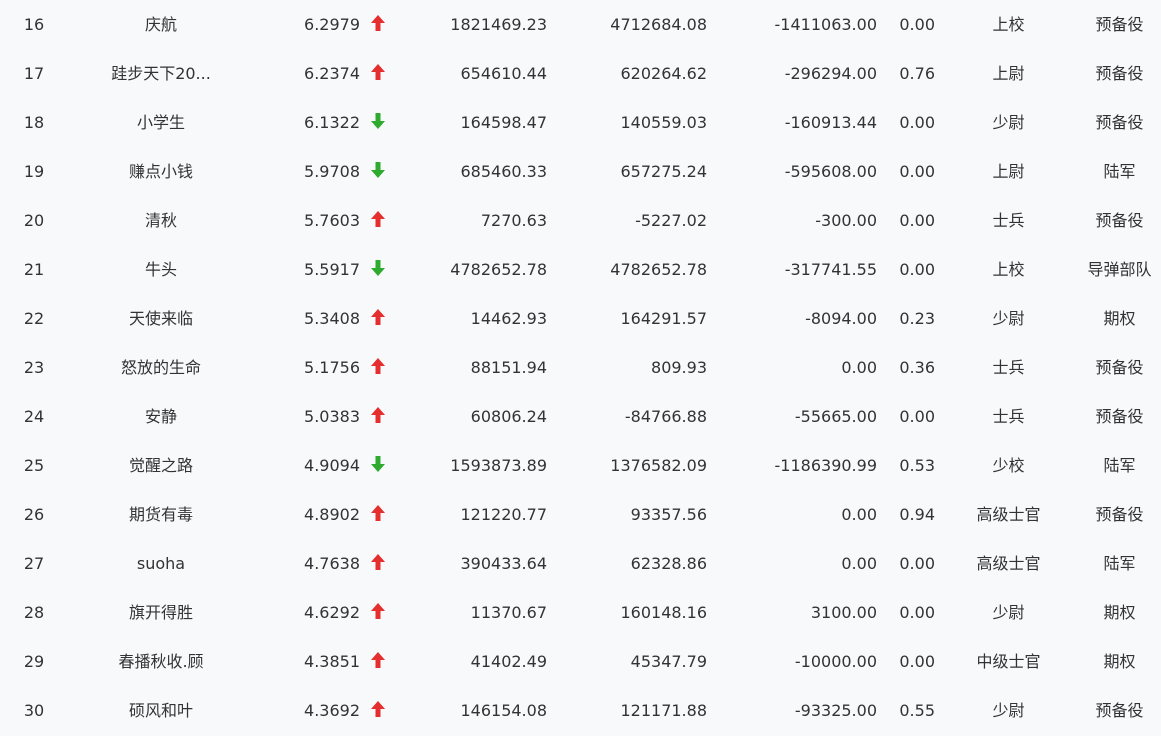 The image size is (1161, 736). What do you see at coordinates (917, 514) in the screenshot?
I see `ratio-cell: 0.94` at bounding box center [917, 514].